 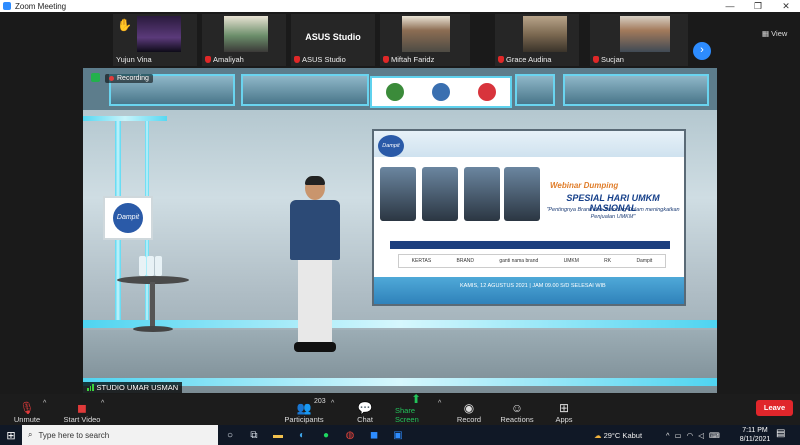 I want to click on leave-button: Leave, so click(x=774, y=408).